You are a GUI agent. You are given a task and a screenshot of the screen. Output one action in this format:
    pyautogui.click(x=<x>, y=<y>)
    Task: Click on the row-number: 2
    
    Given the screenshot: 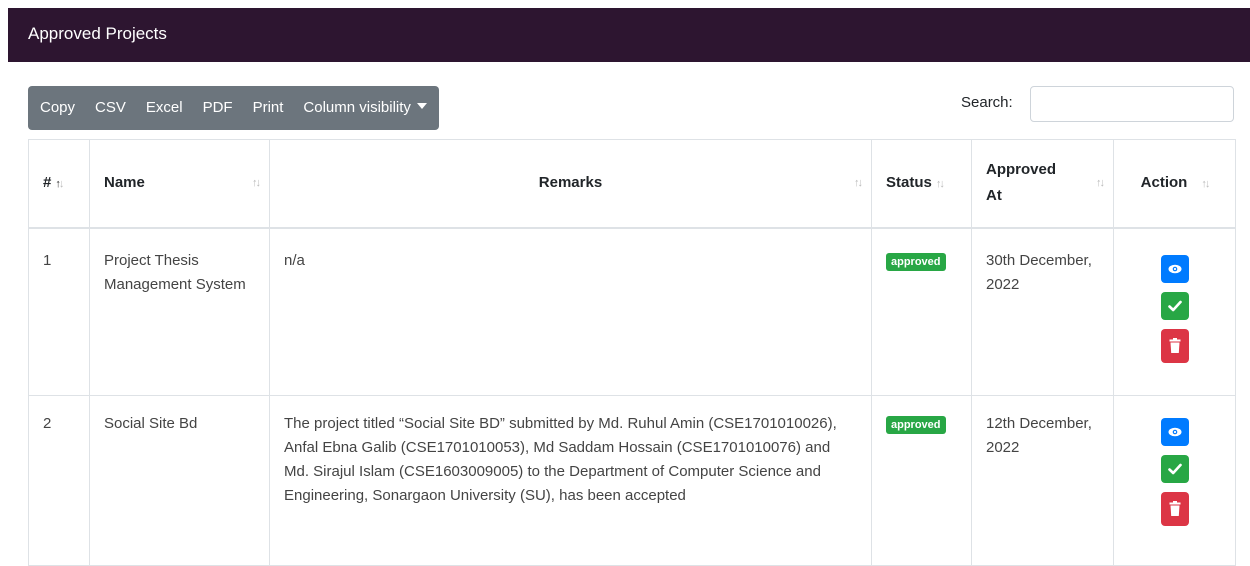 What is the action you would take?
    pyautogui.click(x=59, y=480)
    